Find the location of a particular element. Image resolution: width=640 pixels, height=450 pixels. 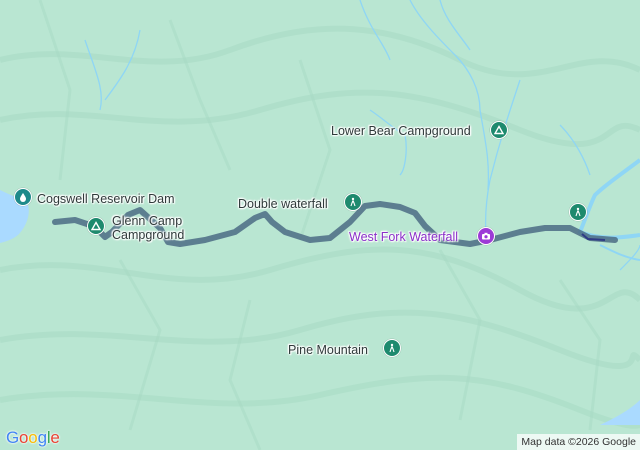

logo-letter: G is located at coordinates (13, 437).